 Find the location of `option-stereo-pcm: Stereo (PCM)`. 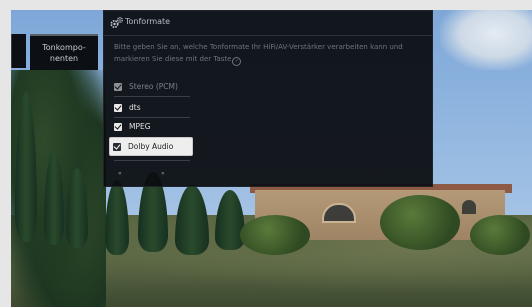

option-stereo-pcm: Stereo (PCM) is located at coordinates (151, 86).